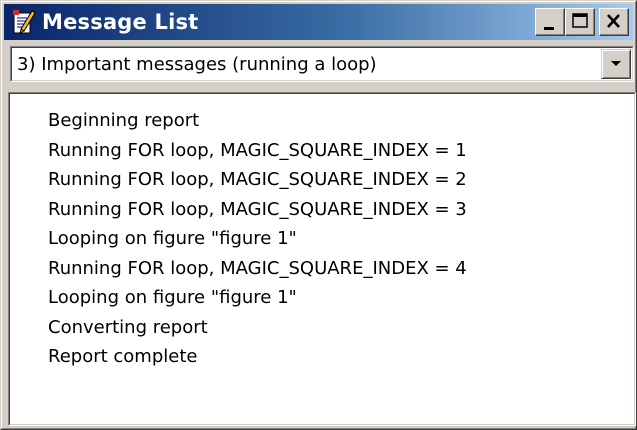 The height and width of the screenshot is (430, 637). What do you see at coordinates (197, 64) in the screenshot?
I see `dropdown-selected-value: 3) Important messages (running a loop)` at bounding box center [197, 64].